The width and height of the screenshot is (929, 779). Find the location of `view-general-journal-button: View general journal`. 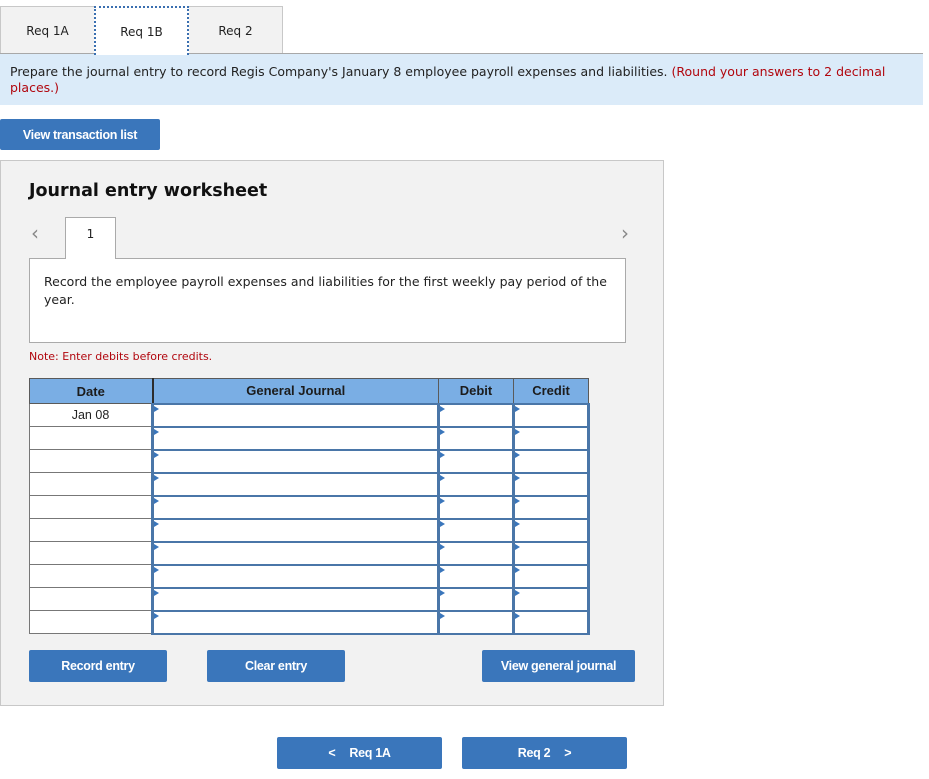

view-general-journal-button: View general journal is located at coordinates (558, 666).